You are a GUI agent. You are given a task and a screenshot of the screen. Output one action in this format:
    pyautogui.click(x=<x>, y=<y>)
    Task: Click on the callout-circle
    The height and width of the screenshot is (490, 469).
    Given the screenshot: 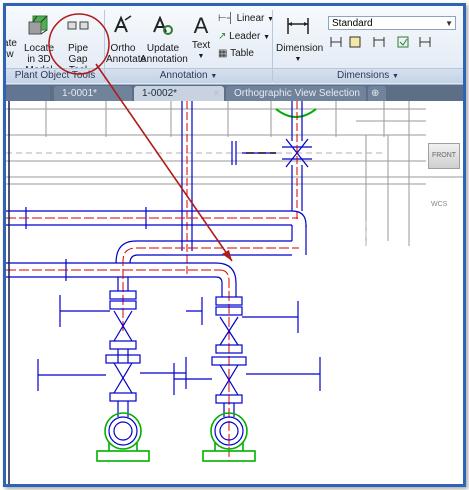 What is the action you would take?
    pyautogui.click(x=79, y=44)
    